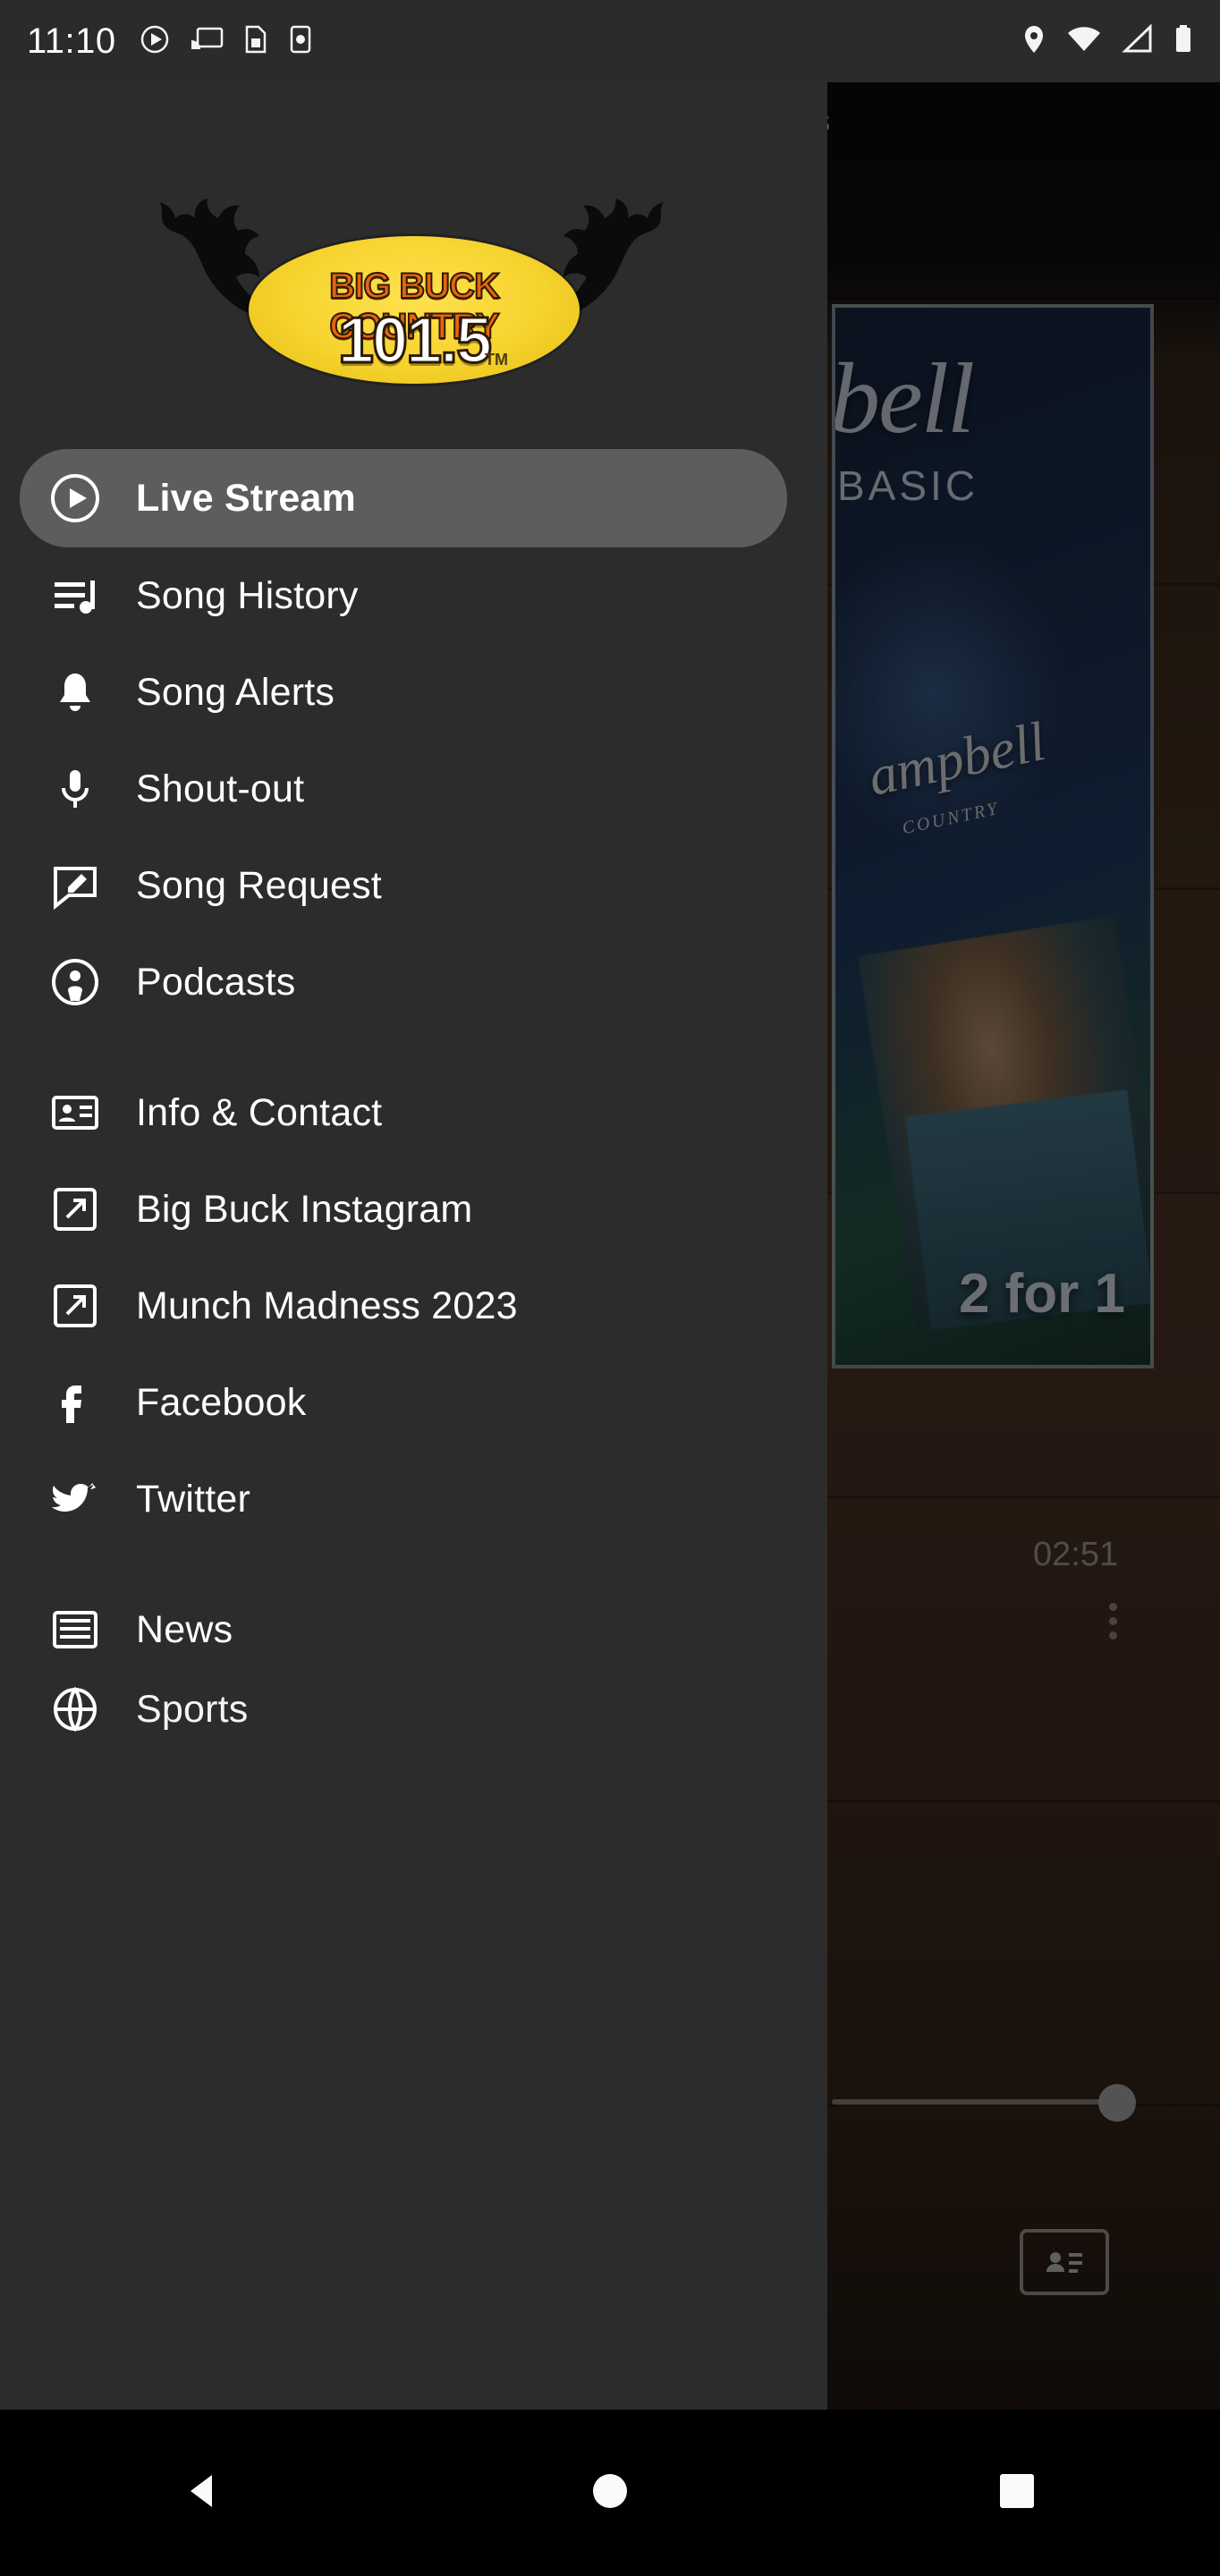  I want to click on facebook-icon, so click(75, 1402).